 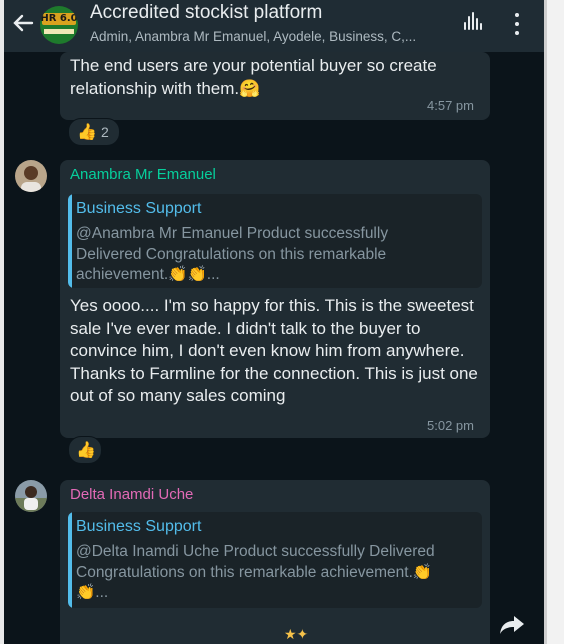 I want to click on voice-chat-icon, so click(x=473, y=23).